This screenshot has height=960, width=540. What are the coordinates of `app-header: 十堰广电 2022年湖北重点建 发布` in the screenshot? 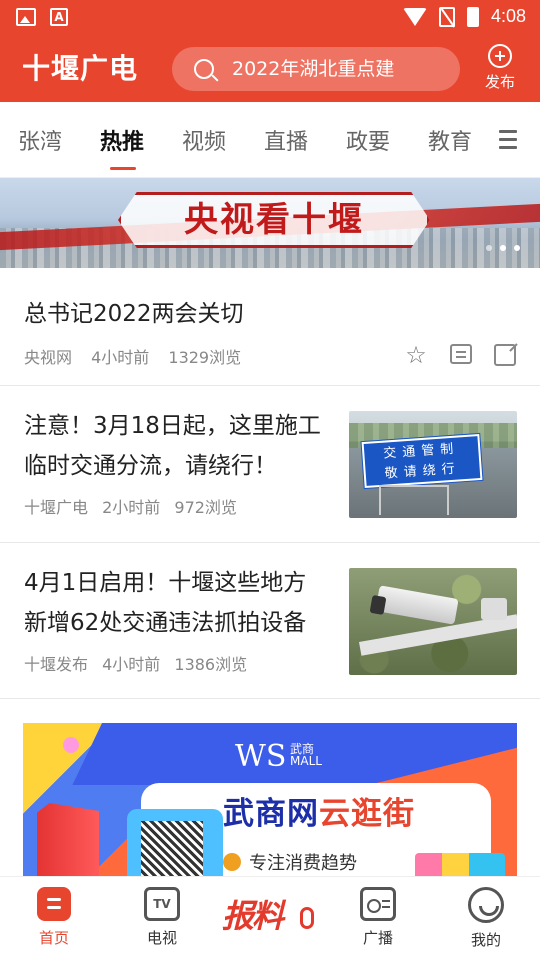 It's located at (270, 69).